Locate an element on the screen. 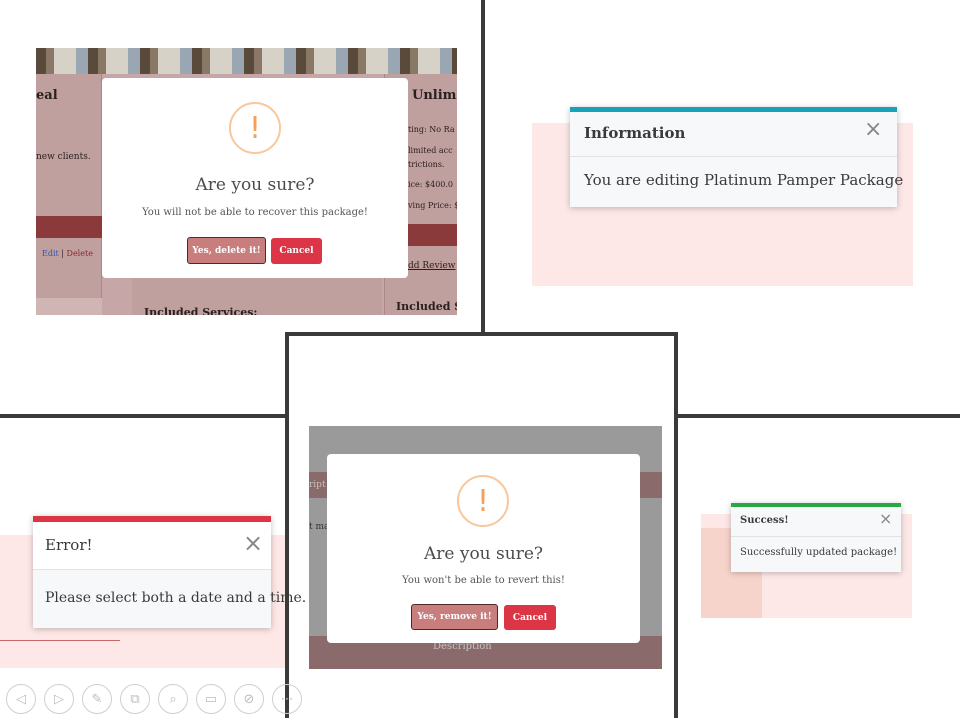  error-toast-title: Error! is located at coordinates (69, 545).